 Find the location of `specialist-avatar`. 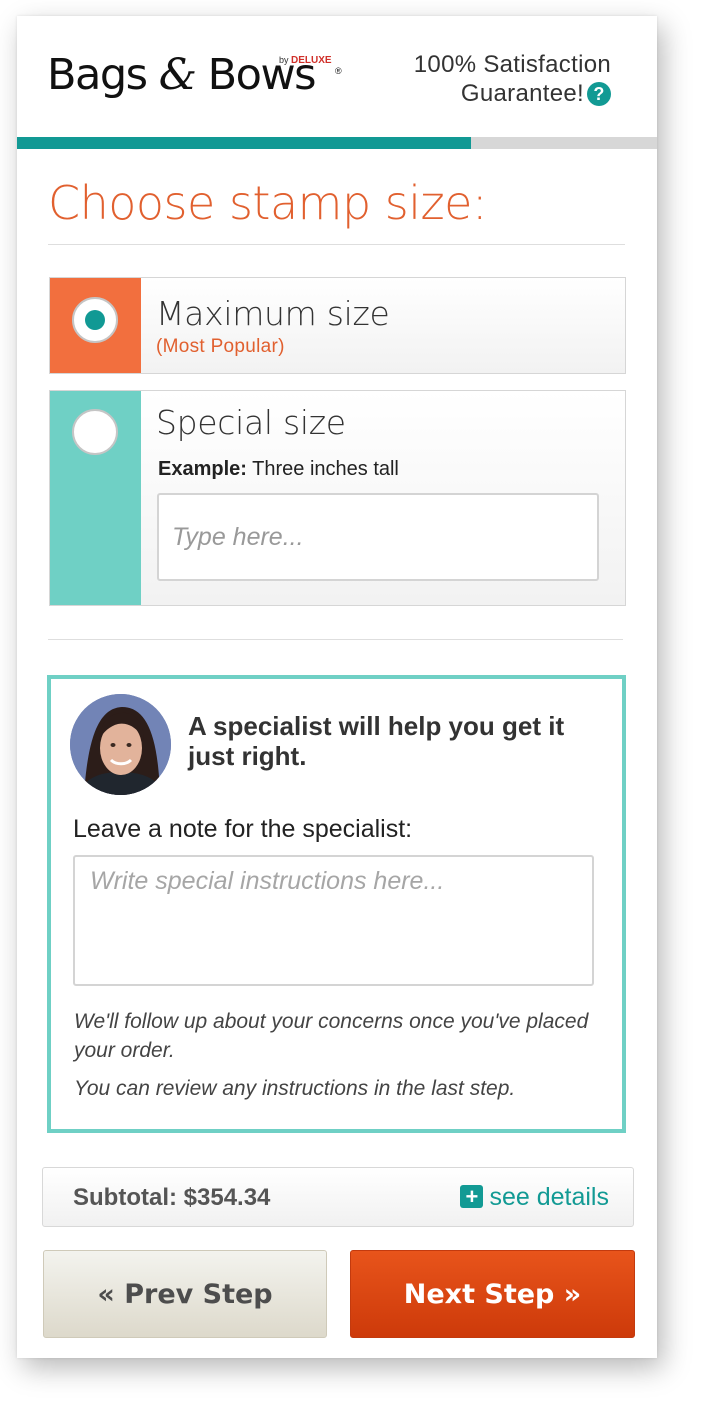

specialist-avatar is located at coordinates (120, 744).